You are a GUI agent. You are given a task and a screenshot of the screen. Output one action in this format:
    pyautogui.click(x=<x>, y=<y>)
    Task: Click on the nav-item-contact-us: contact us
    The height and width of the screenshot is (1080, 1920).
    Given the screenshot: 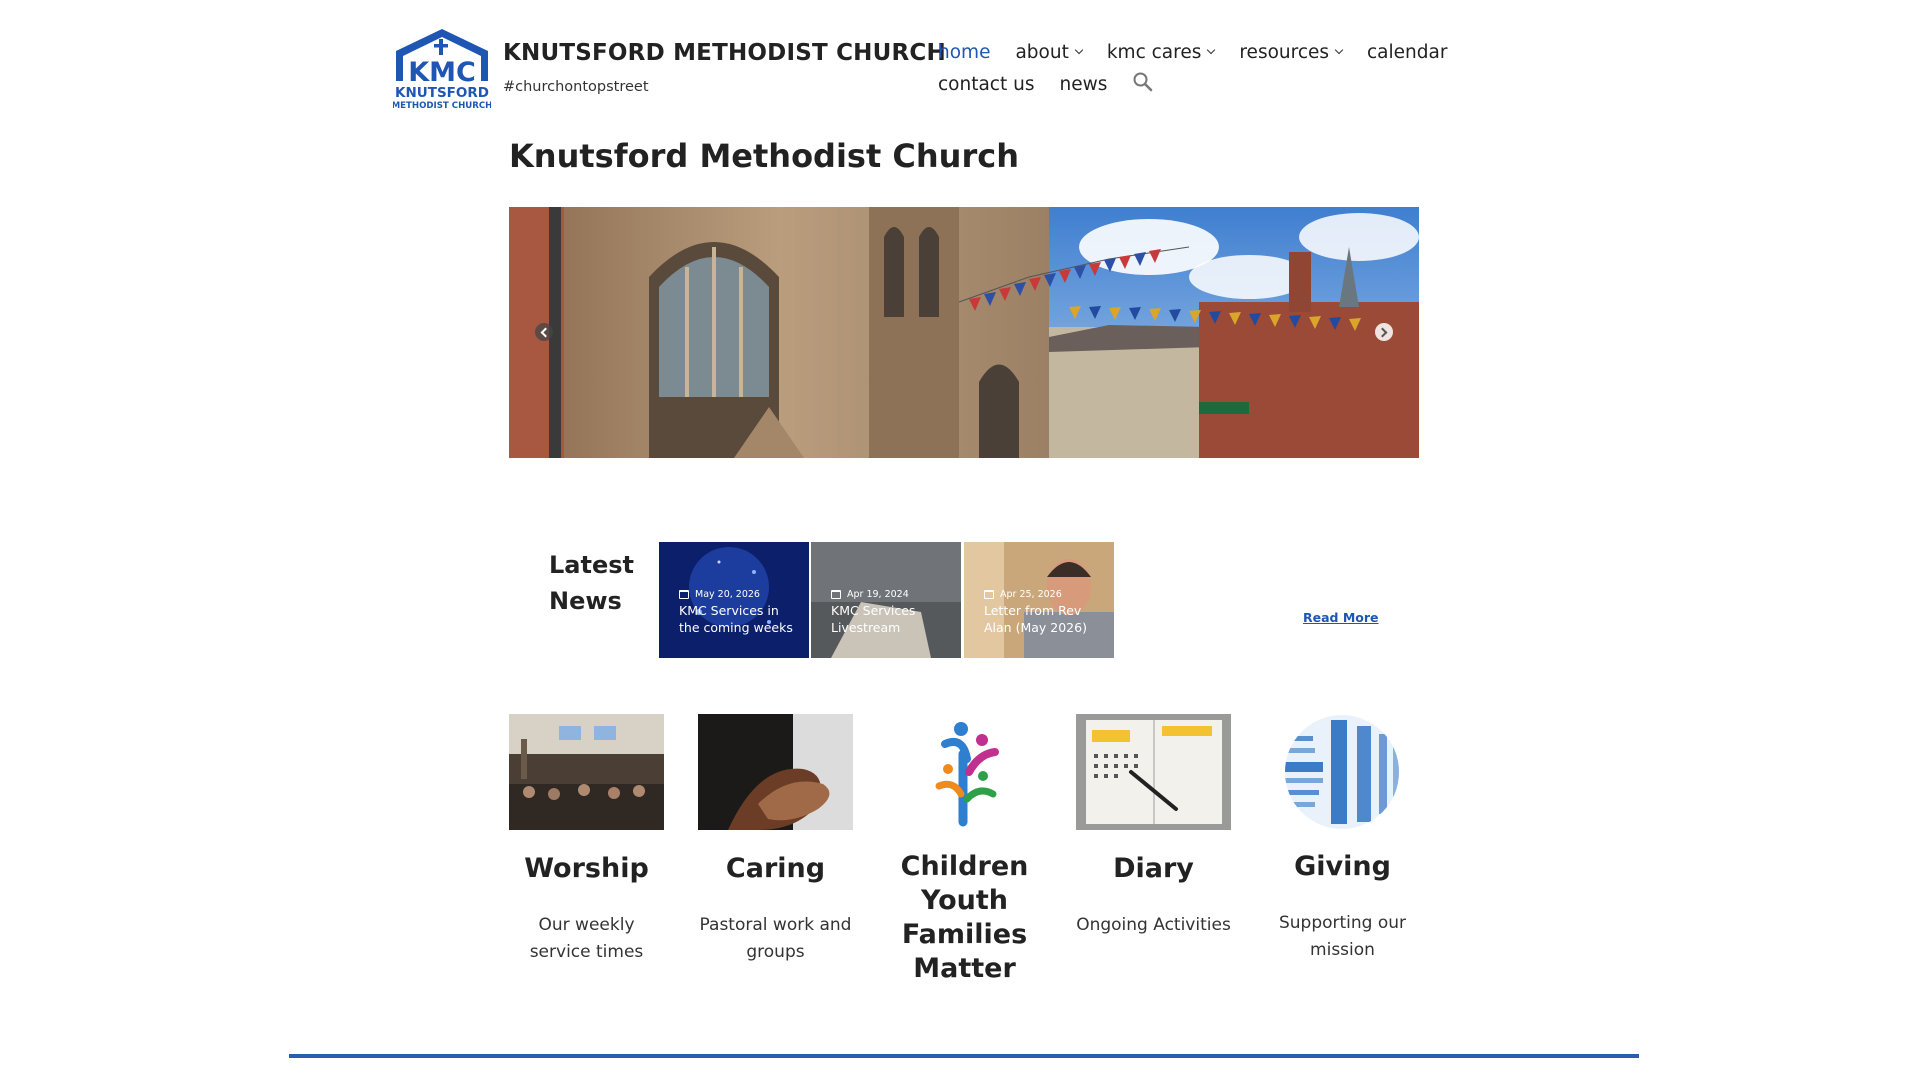 What is the action you would take?
    pyautogui.click(x=986, y=84)
    